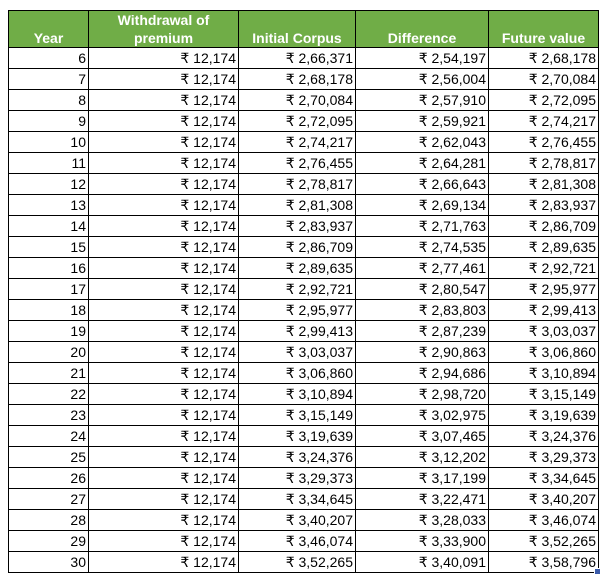 This screenshot has width=612, height=586. I want to click on year-cell: 20, so click(48, 352).